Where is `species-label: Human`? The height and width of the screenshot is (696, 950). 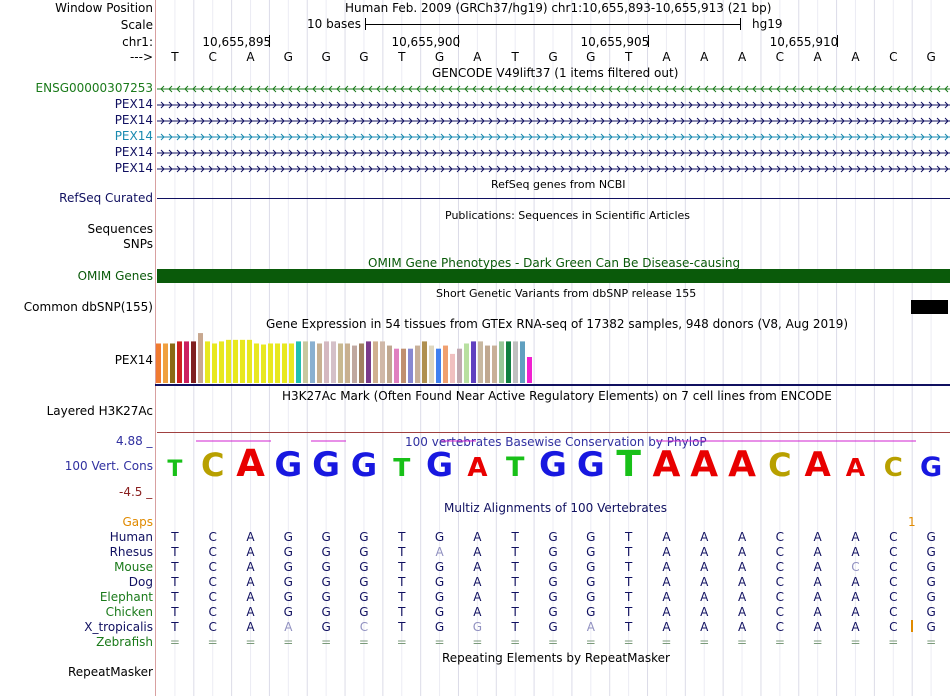
species-label: Human is located at coordinates (131, 537).